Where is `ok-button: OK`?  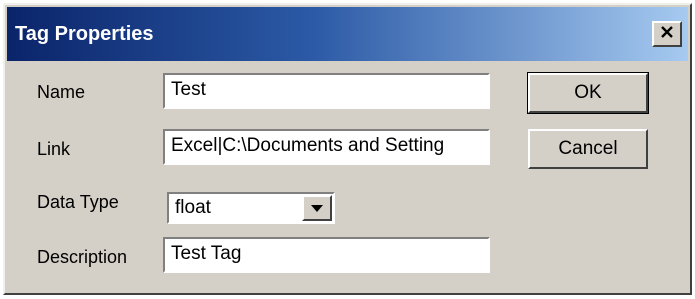
ok-button: OK is located at coordinates (588, 93).